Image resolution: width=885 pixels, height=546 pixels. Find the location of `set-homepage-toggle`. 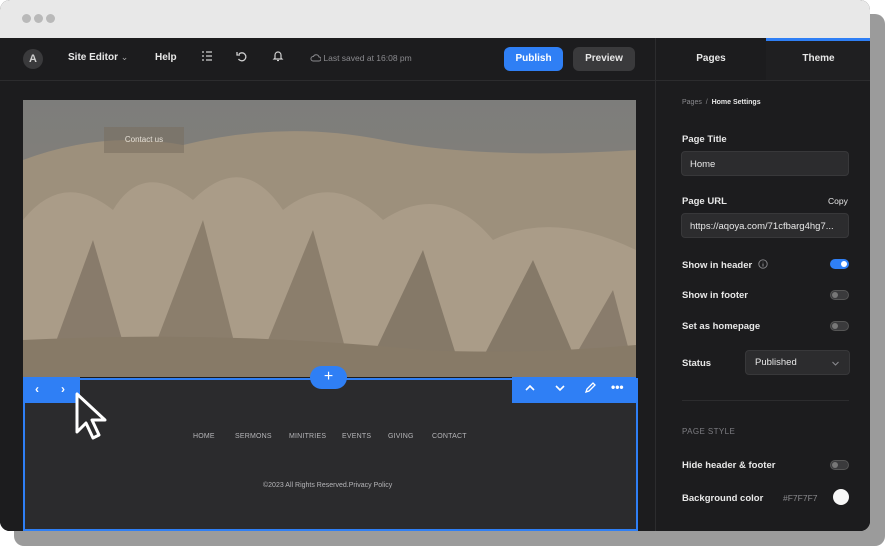

set-homepage-toggle is located at coordinates (839, 326).